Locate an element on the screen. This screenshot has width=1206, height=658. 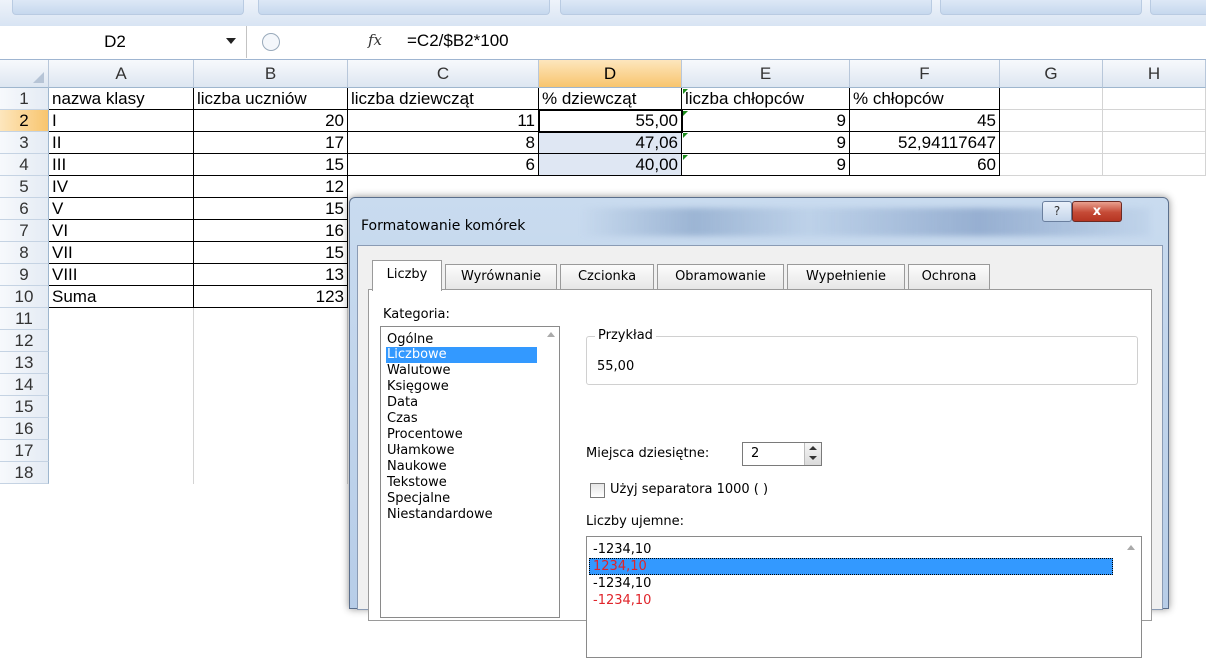
tab-ochrona: Ochrona is located at coordinates (949, 276).